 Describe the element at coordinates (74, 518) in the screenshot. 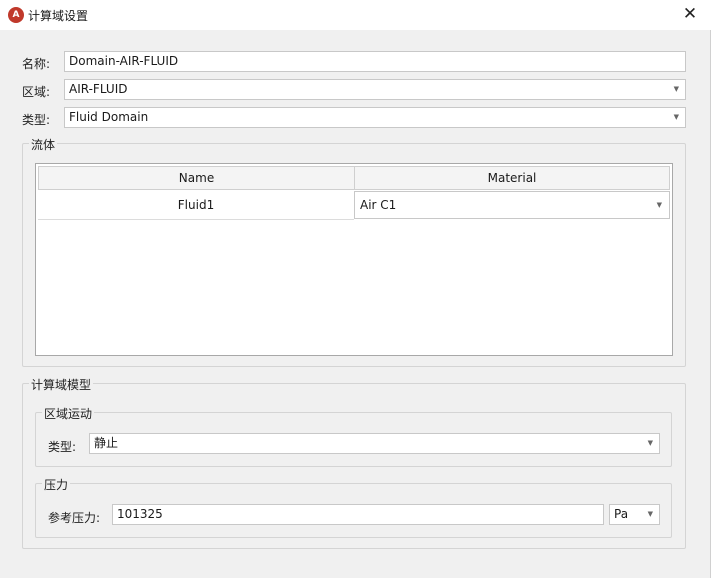

I see `reference-pressure-label: 参考压力:` at that location.